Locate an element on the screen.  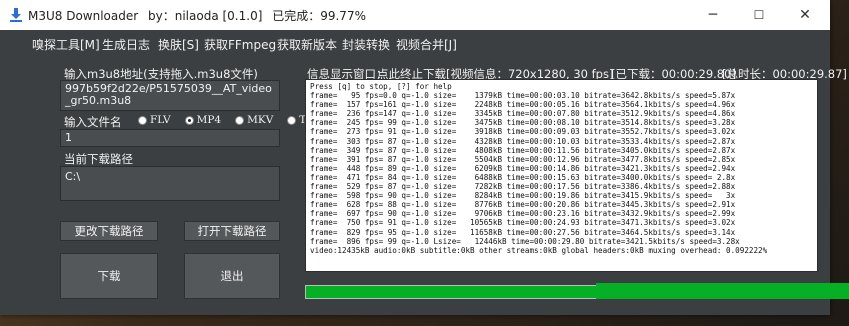
menu-video-merge: 视频合并[J] is located at coordinates (426, 44).